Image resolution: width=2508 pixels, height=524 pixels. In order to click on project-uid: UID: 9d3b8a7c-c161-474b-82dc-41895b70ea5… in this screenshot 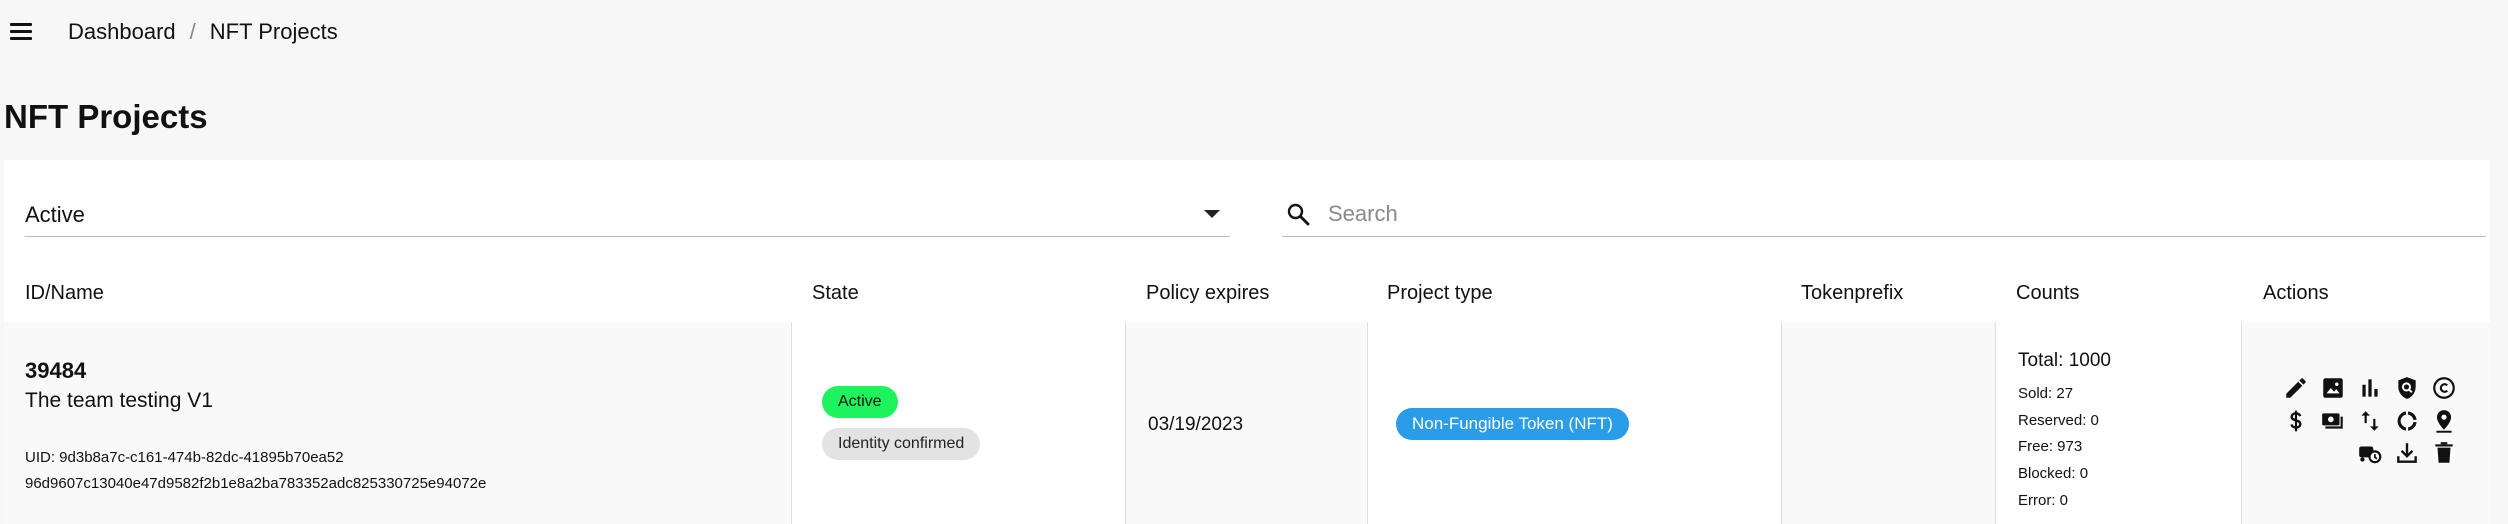, I will do `click(184, 457)`.